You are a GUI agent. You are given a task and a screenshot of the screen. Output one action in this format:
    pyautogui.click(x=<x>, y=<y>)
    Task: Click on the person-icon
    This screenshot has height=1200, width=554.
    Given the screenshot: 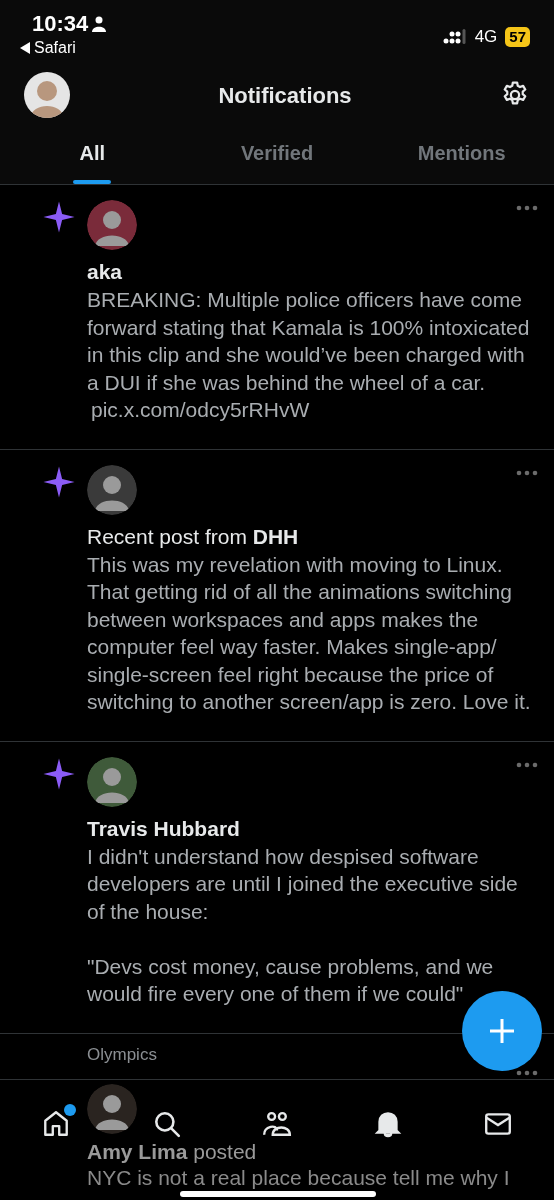 What is the action you would take?
    pyautogui.click(x=99, y=24)
    